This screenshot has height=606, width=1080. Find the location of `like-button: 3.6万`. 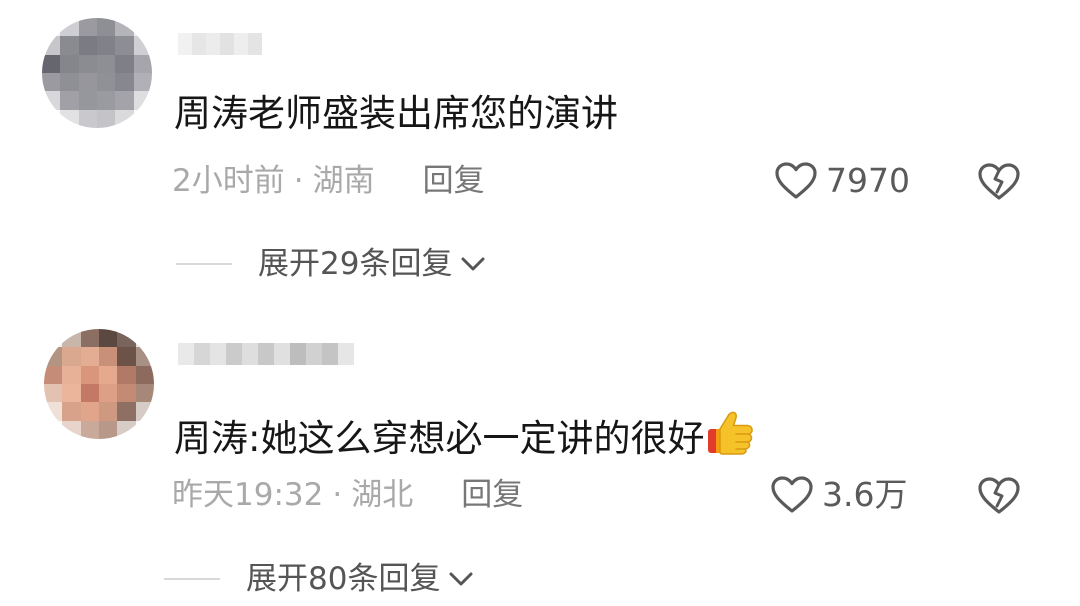

like-button: 3.6万 is located at coordinates (838, 495).